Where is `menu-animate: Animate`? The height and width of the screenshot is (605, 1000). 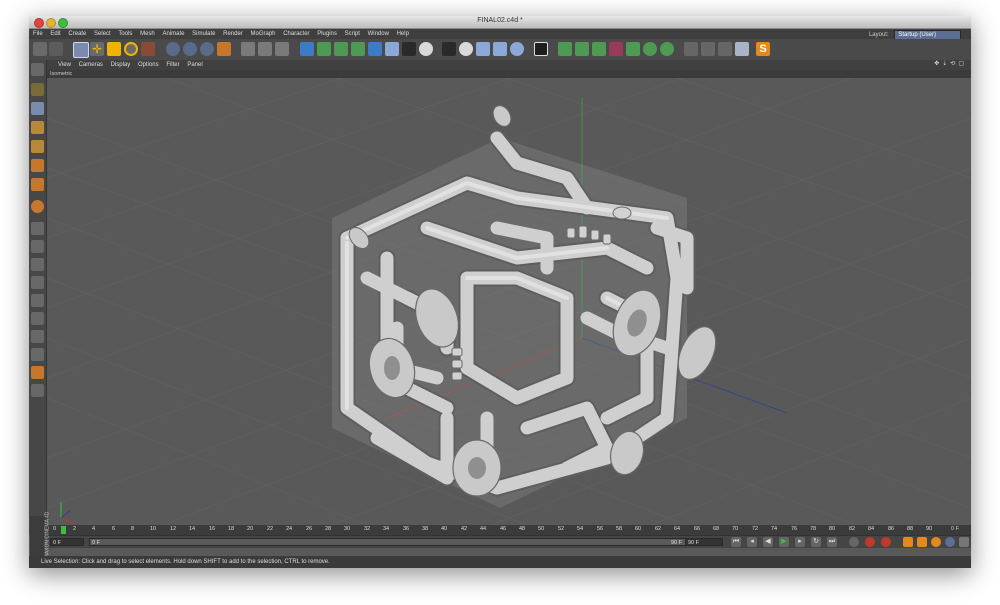 menu-animate: Animate is located at coordinates (173, 34).